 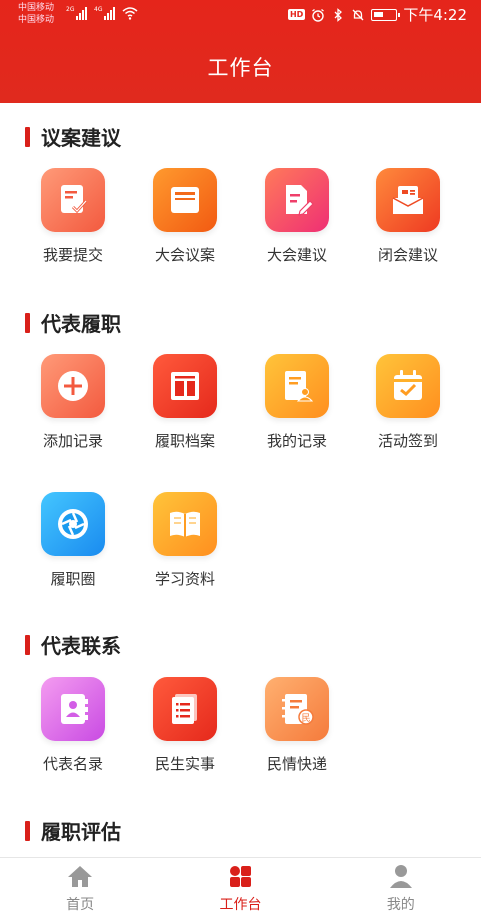 I want to click on section-title-text: 代表履职, so click(x=81, y=324).